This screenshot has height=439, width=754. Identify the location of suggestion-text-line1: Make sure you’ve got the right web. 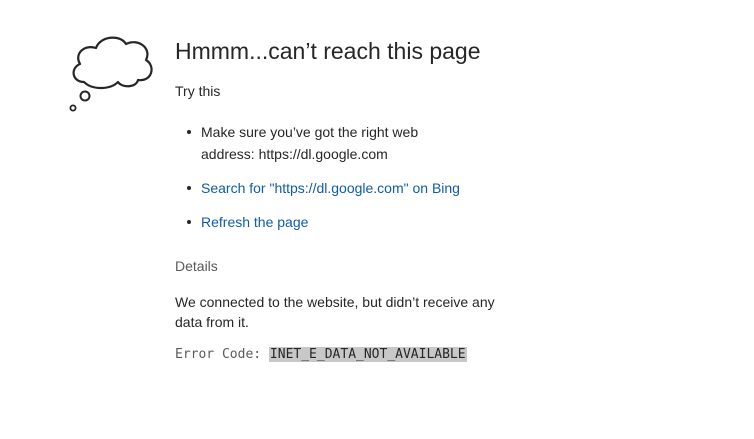
(310, 132).